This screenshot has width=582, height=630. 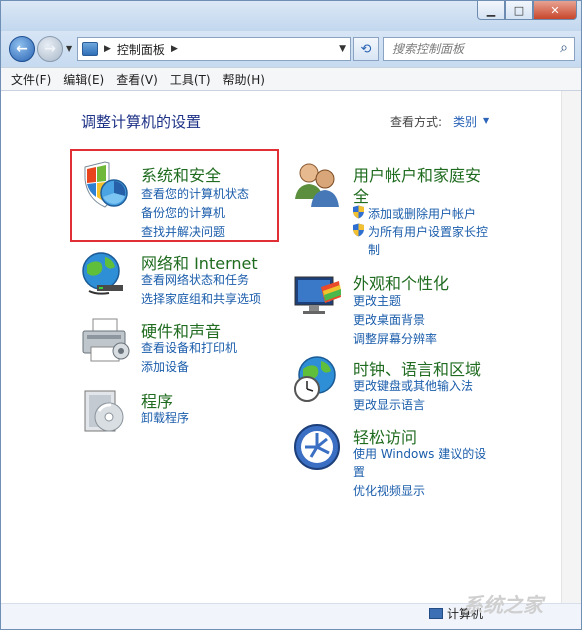 I want to click on caption-buttons: ▁ □ ✕, so click(x=527, y=10).